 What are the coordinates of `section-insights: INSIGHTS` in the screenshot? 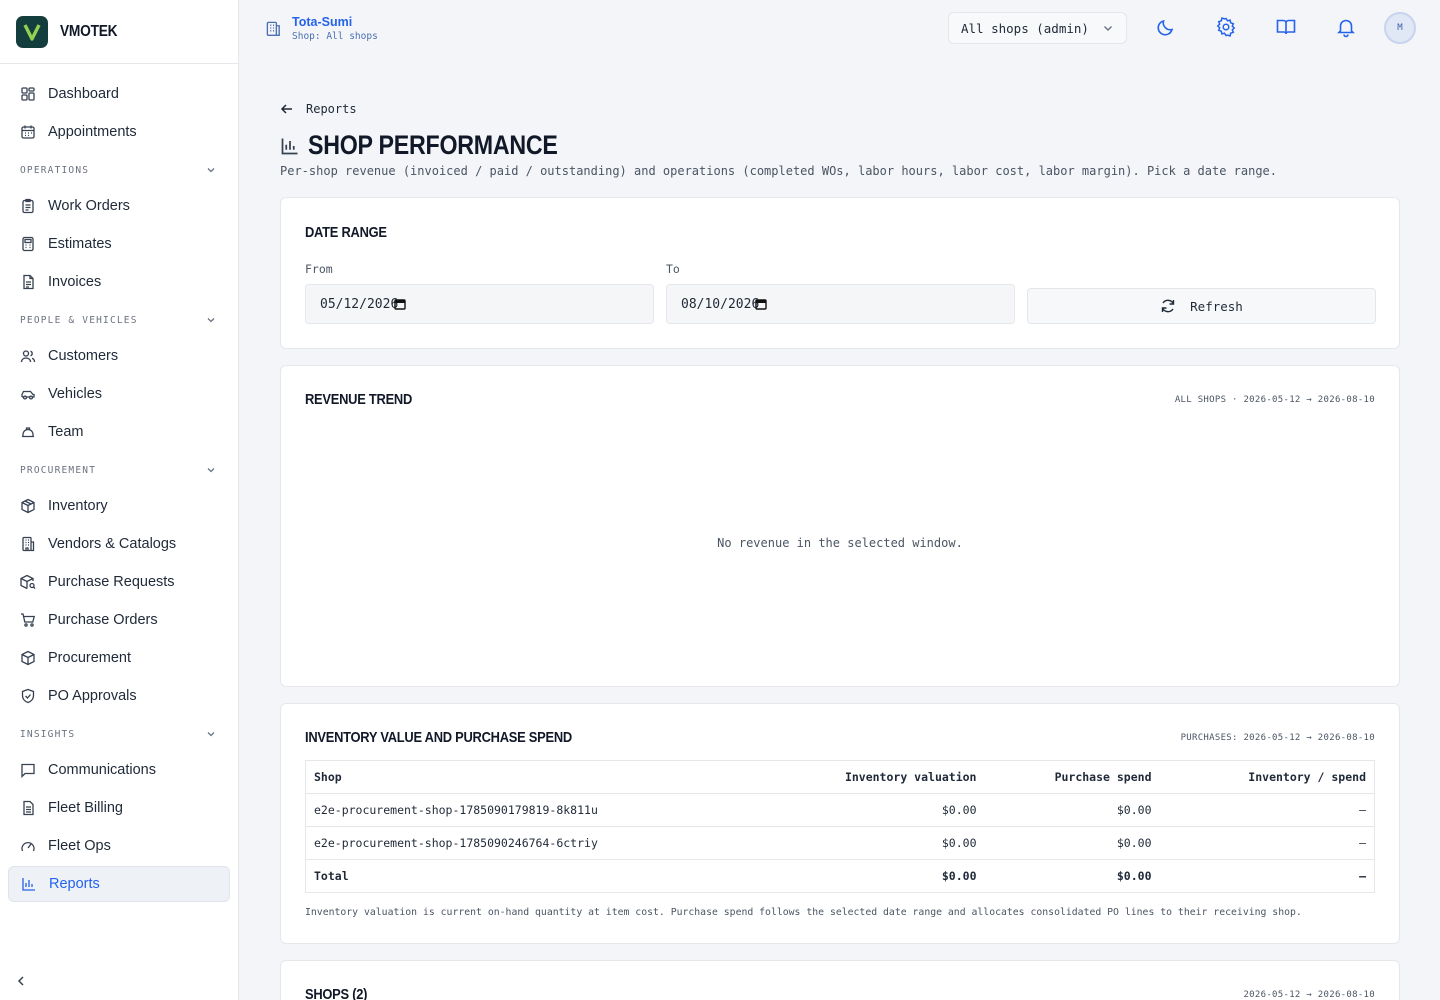 It's located at (119, 734).